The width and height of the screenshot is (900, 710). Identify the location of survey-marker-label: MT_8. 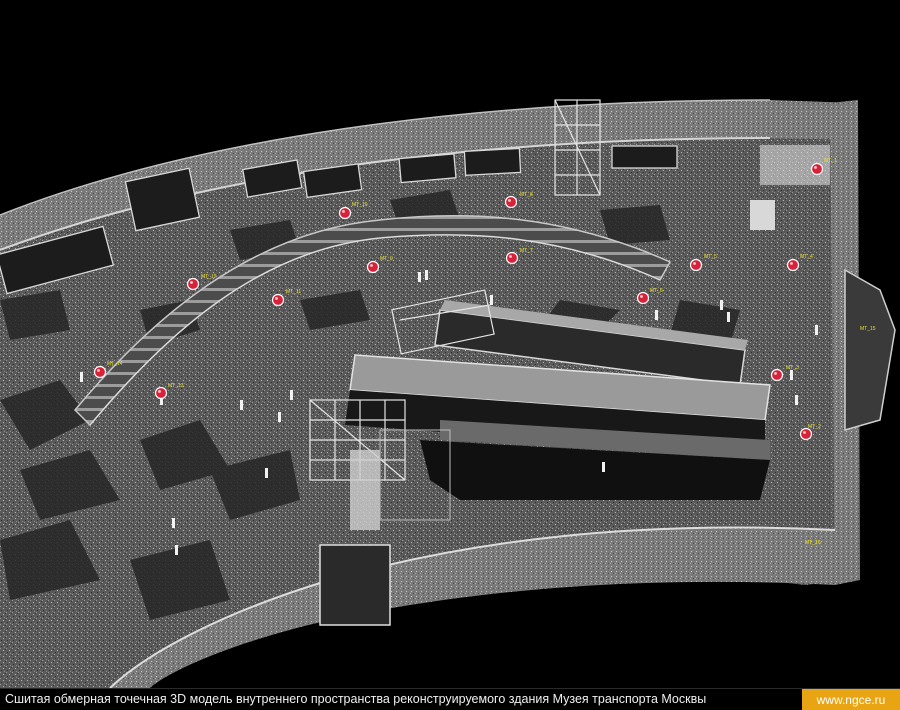
(526, 195).